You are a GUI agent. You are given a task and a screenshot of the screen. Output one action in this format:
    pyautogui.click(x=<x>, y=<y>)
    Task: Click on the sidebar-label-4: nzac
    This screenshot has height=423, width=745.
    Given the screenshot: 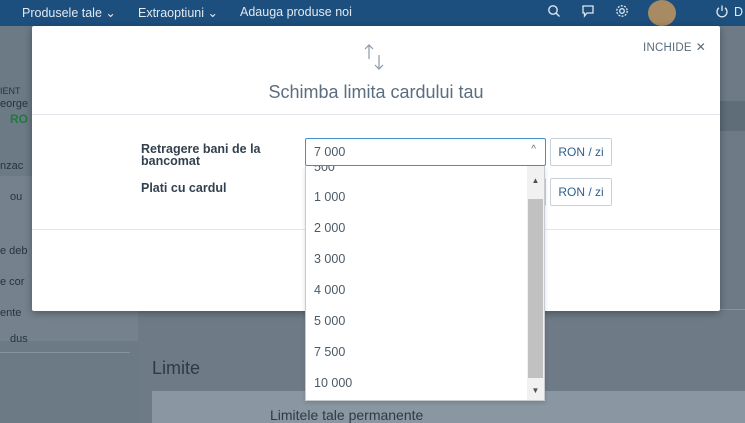 What is the action you would take?
    pyautogui.click(x=12, y=166)
    